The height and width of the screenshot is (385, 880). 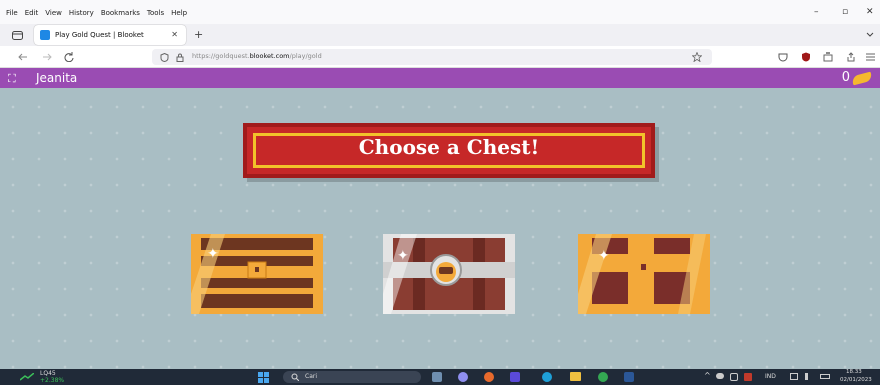 I want to click on app-taskbar-icon, so click(x=515, y=377).